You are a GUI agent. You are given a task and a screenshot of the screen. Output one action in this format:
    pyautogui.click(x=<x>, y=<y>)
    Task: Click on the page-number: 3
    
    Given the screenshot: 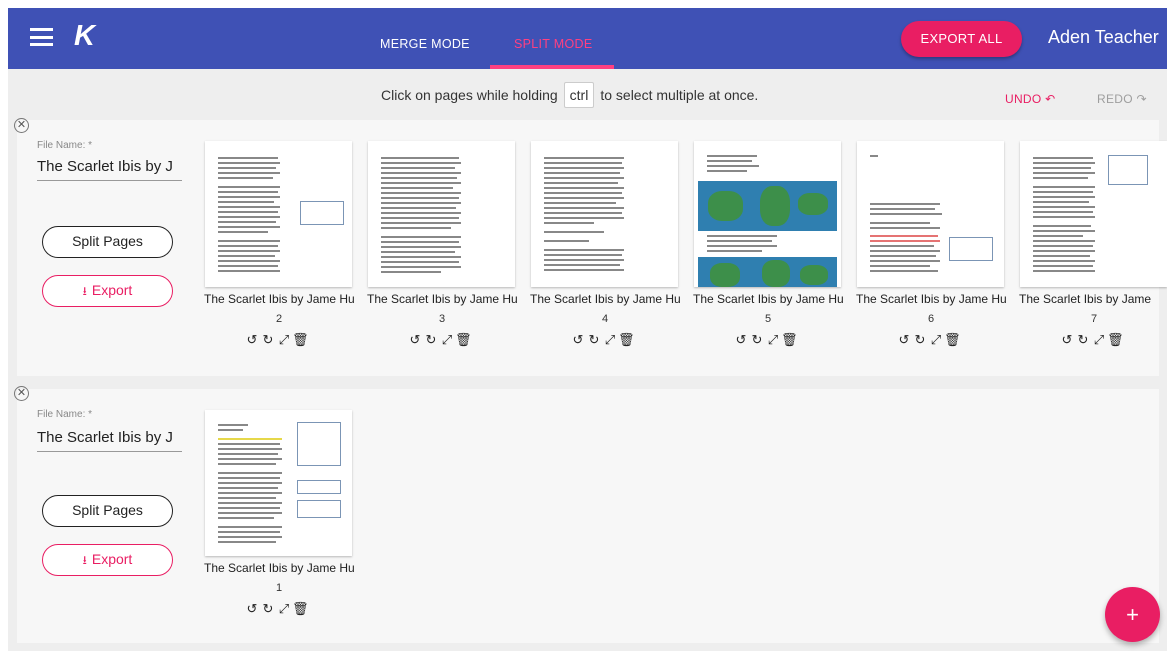 What is the action you would take?
    pyautogui.click(x=442, y=319)
    